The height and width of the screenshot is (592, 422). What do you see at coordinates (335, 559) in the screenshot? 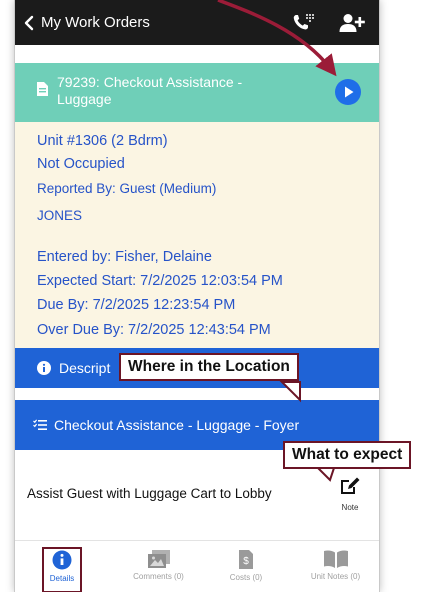
I see `book-icon` at bounding box center [335, 559].